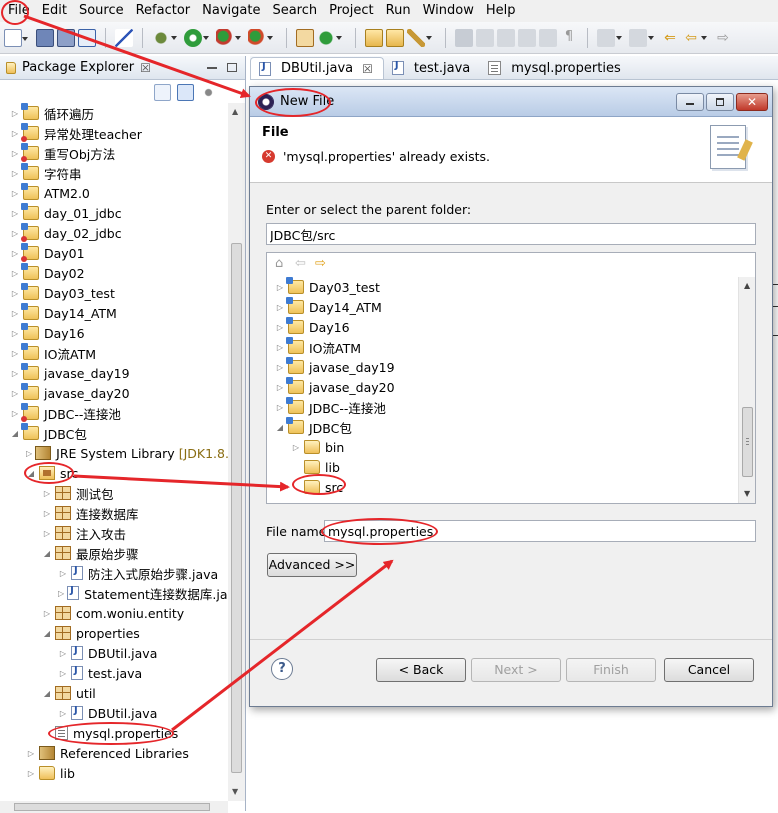  What do you see at coordinates (114, 253) in the screenshot?
I see `tree-item: ▷ Day01` at bounding box center [114, 253].